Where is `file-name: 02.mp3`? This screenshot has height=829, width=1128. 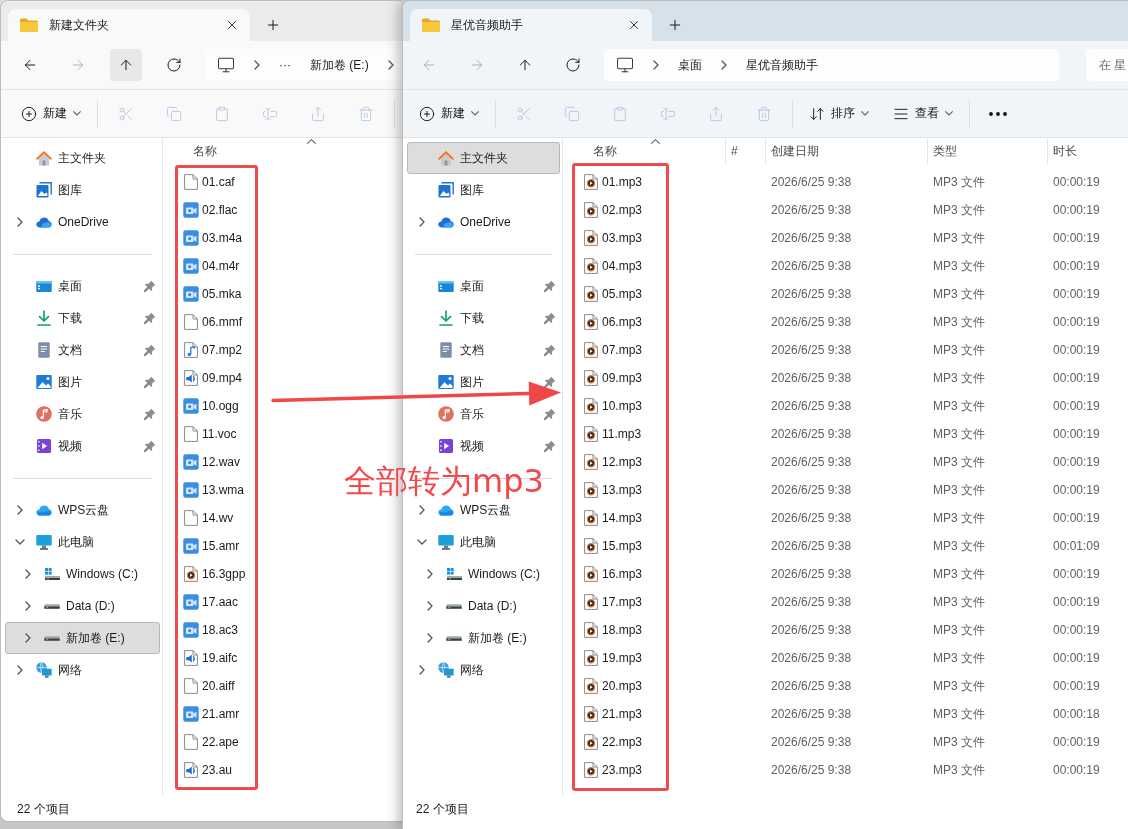 file-name: 02.mp3 is located at coordinates (622, 210).